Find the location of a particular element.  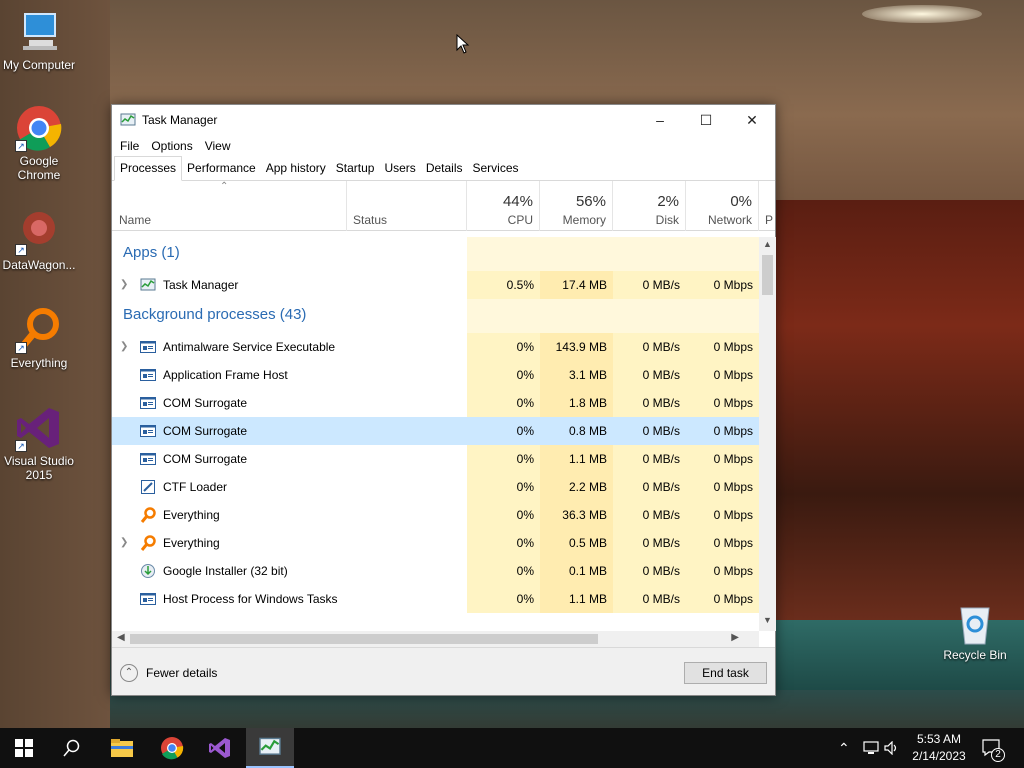

process-memory: 17.4 MB is located at coordinates (576, 285).